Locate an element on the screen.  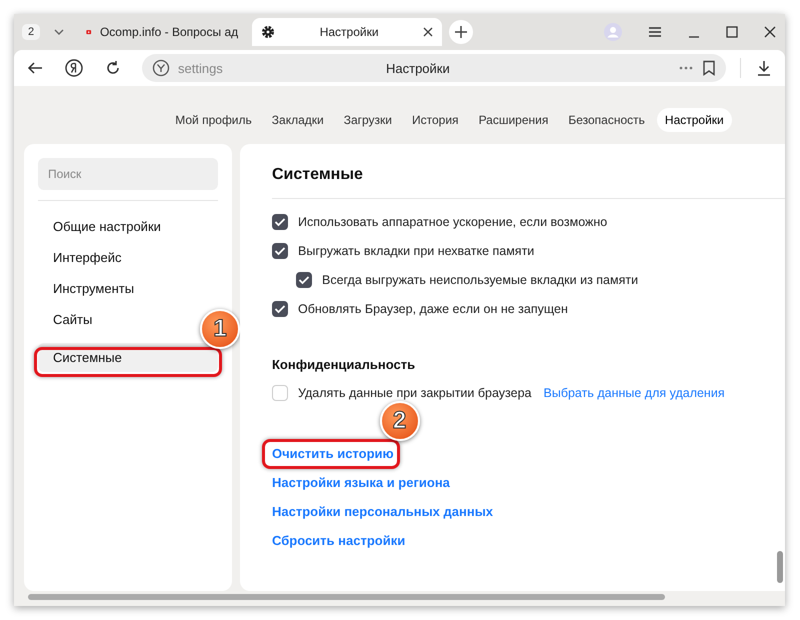
settings-tab: Закладки is located at coordinates (298, 120).